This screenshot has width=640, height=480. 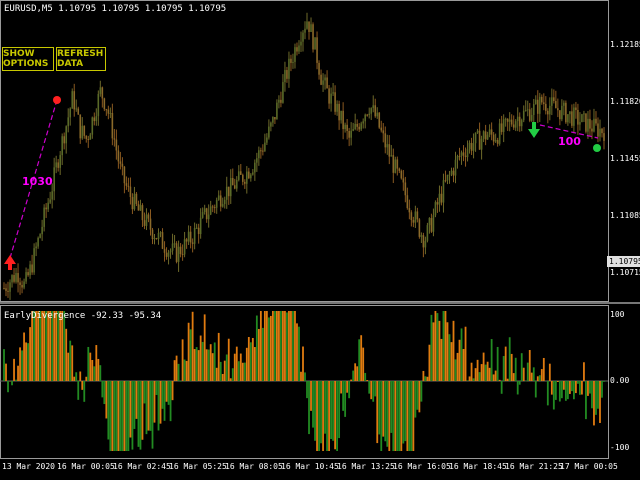 What do you see at coordinates (81, 59) in the screenshot?
I see `refresh-data-button: REFRESH DATA` at bounding box center [81, 59].